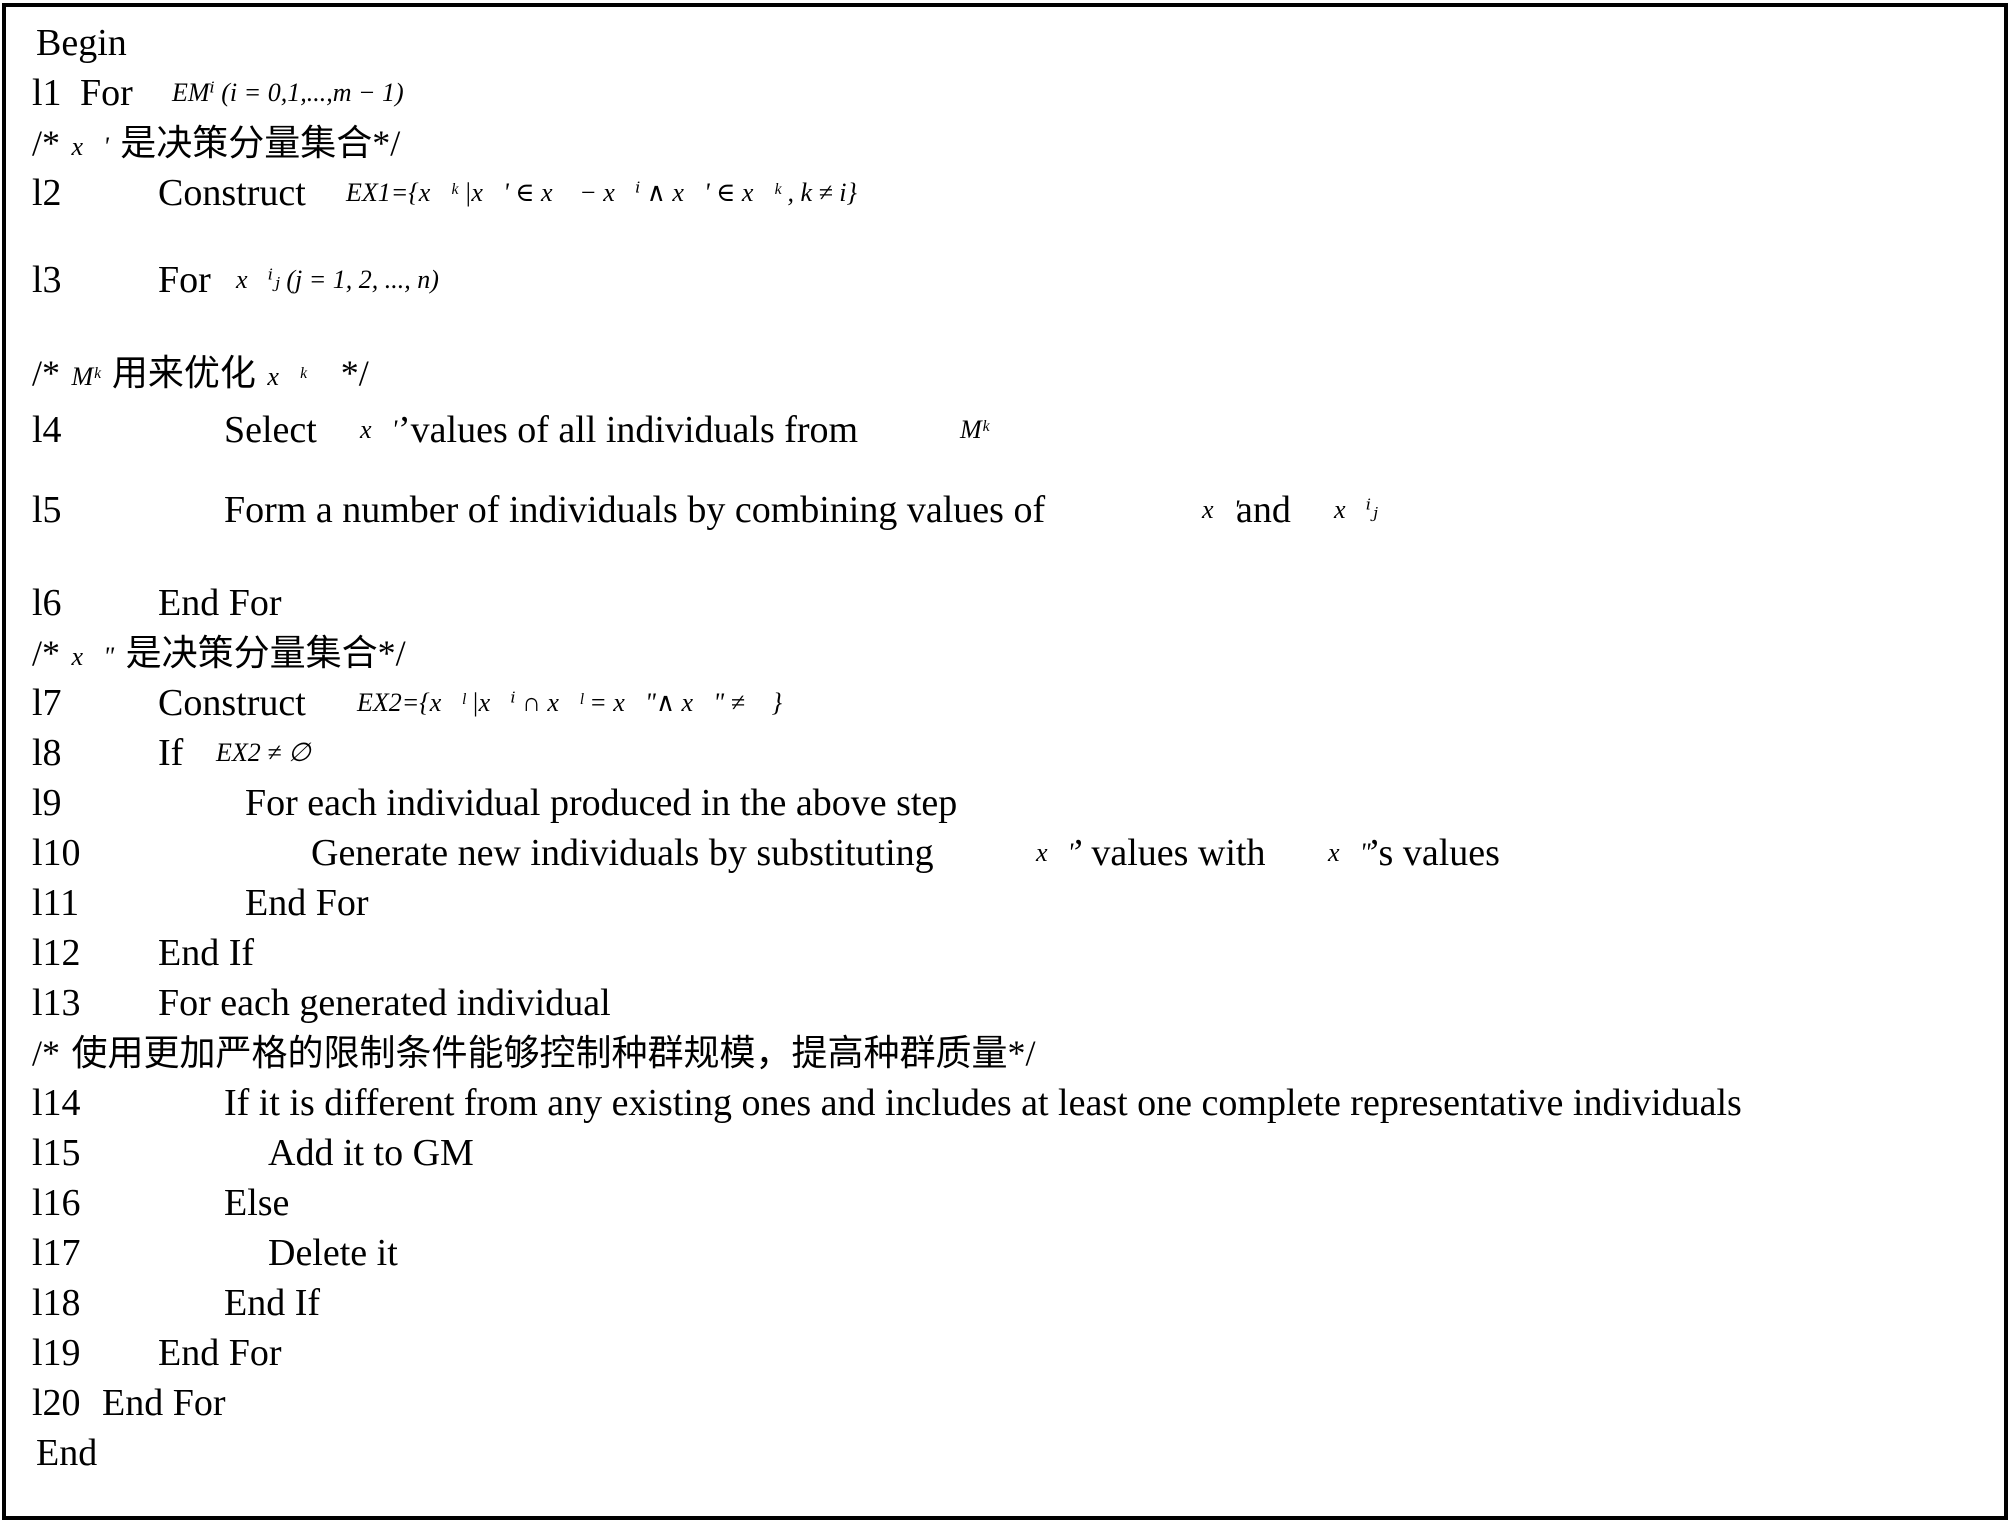 This screenshot has height=1523, width=2016. I want to click on comment: /* x⃗" 是决策分量集合*/, so click(219, 655).